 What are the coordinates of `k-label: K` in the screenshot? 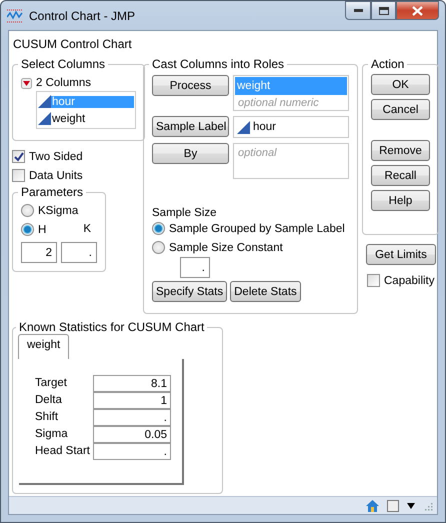 It's located at (87, 229).